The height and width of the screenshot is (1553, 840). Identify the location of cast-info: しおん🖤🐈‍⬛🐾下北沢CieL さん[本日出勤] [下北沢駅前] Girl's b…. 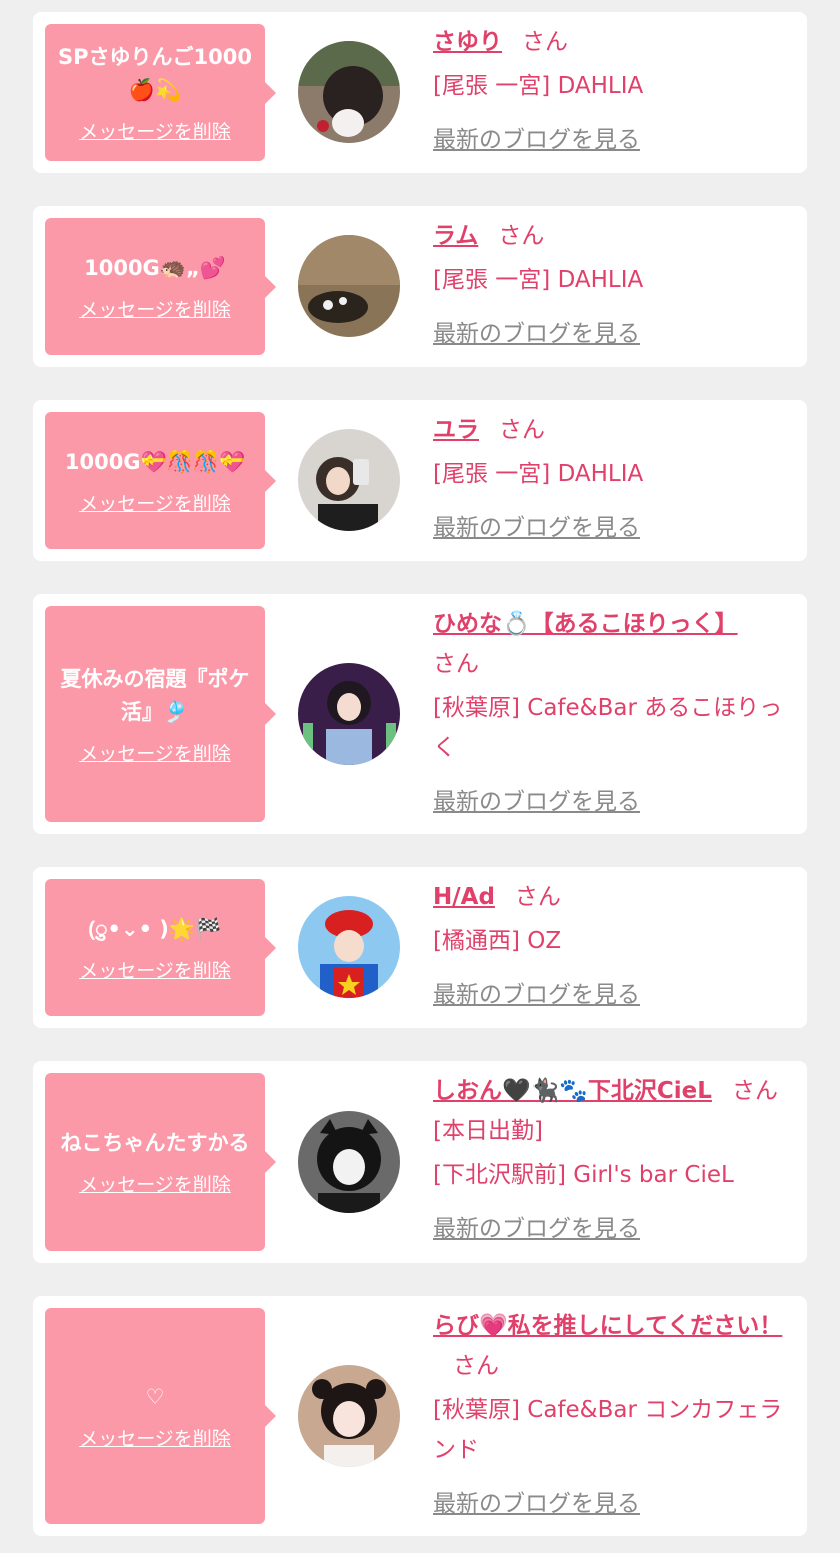
(614, 1160).